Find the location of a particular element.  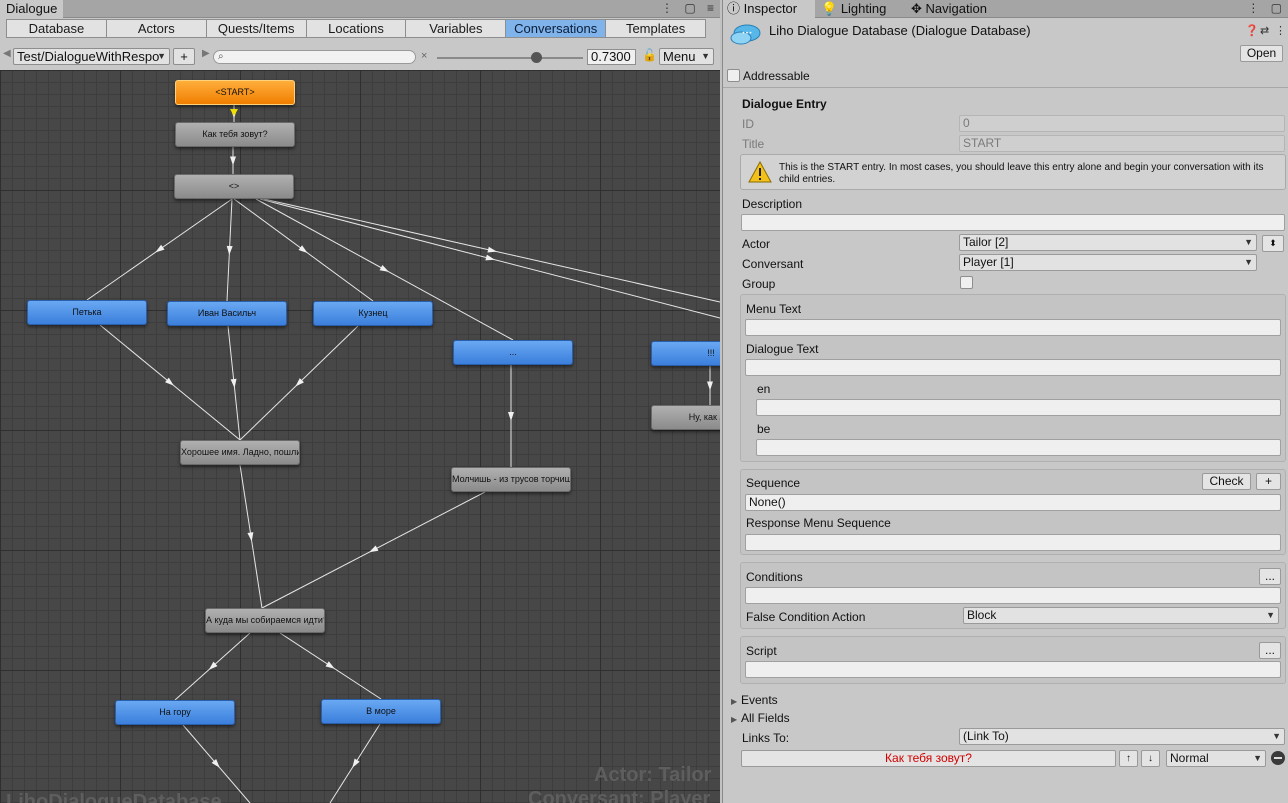

settings-sliders-icon: ⇄ is located at coordinates (1264, 30).